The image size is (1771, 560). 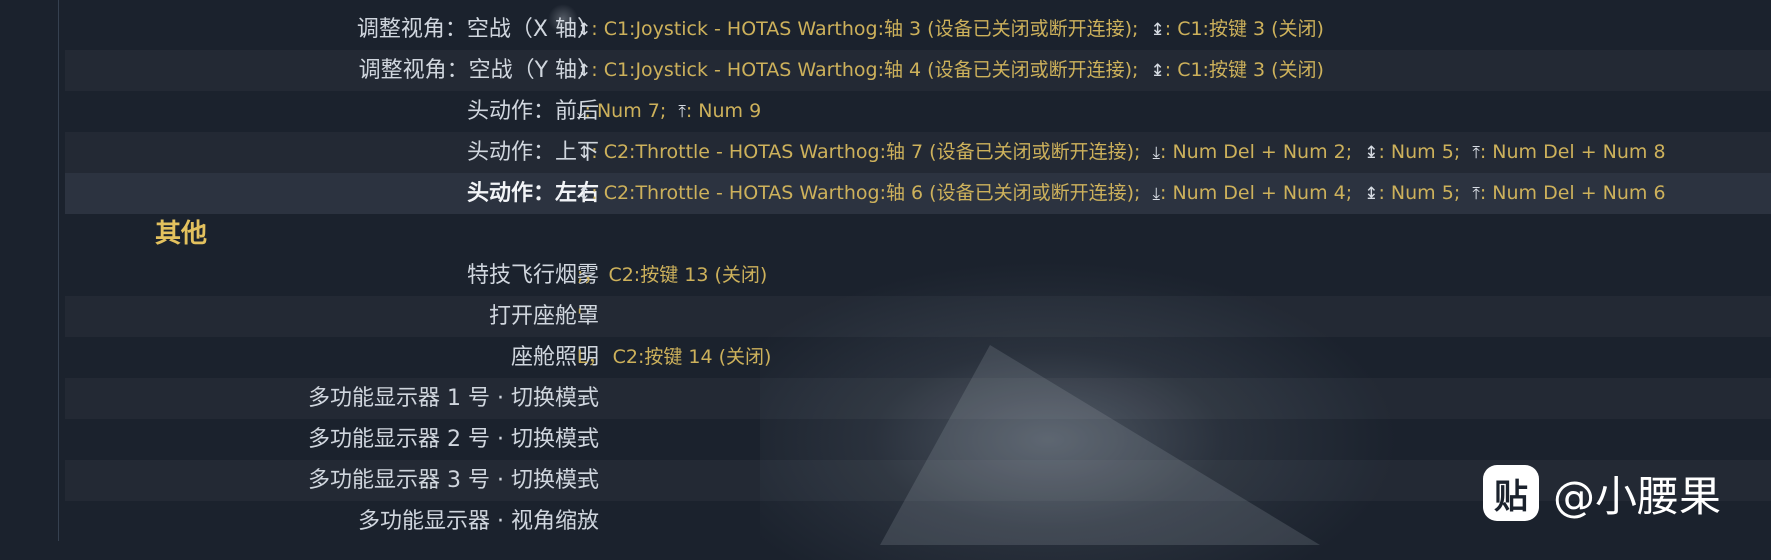 What do you see at coordinates (181, 234) in the screenshot?
I see `section-title: 其他` at bounding box center [181, 234].